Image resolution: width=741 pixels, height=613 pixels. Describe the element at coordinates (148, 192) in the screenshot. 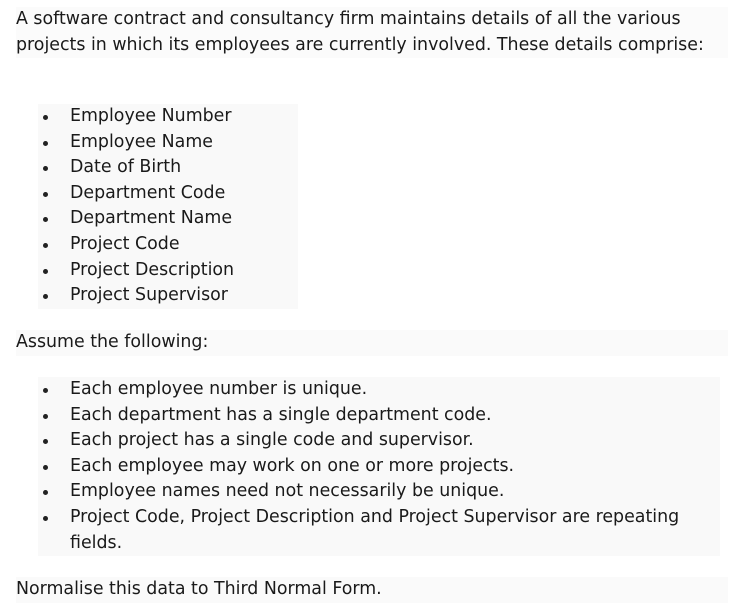

I see `list-item-text: Department Code` at that location.